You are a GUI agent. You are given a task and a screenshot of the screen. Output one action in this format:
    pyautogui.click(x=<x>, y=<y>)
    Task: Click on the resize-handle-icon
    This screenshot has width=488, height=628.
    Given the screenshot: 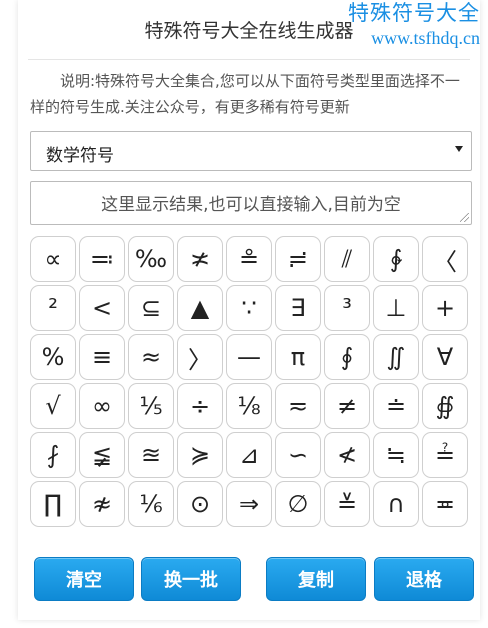 What is the action you would take?
    pyautogui.click(x=464, y=217)
    